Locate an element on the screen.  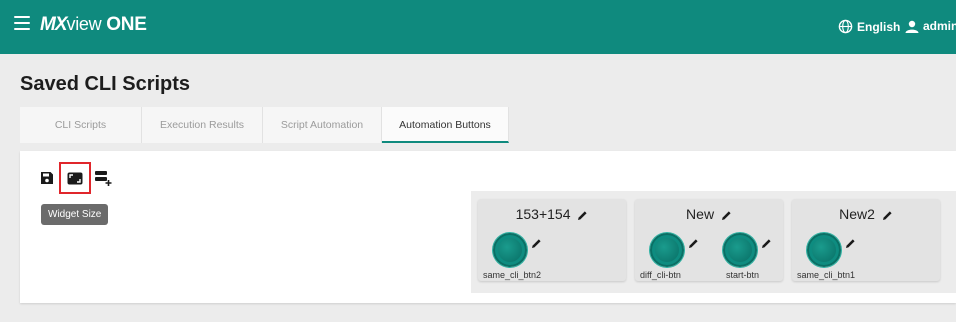
globe-icon is located at coordinates (845, 26).